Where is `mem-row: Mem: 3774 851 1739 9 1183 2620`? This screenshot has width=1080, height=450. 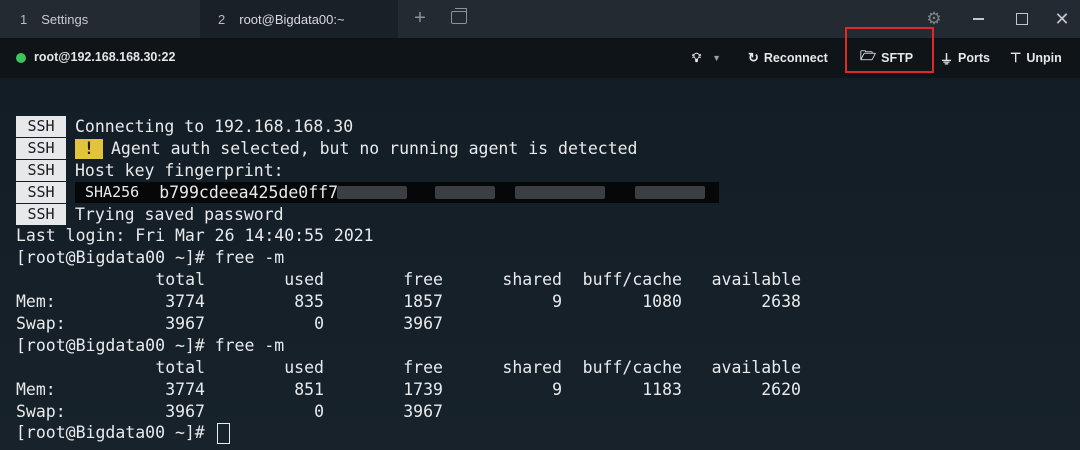
mem-row: Mem: 3774 851 1739 9 1183 2620 is located at coordinates (408, 390).